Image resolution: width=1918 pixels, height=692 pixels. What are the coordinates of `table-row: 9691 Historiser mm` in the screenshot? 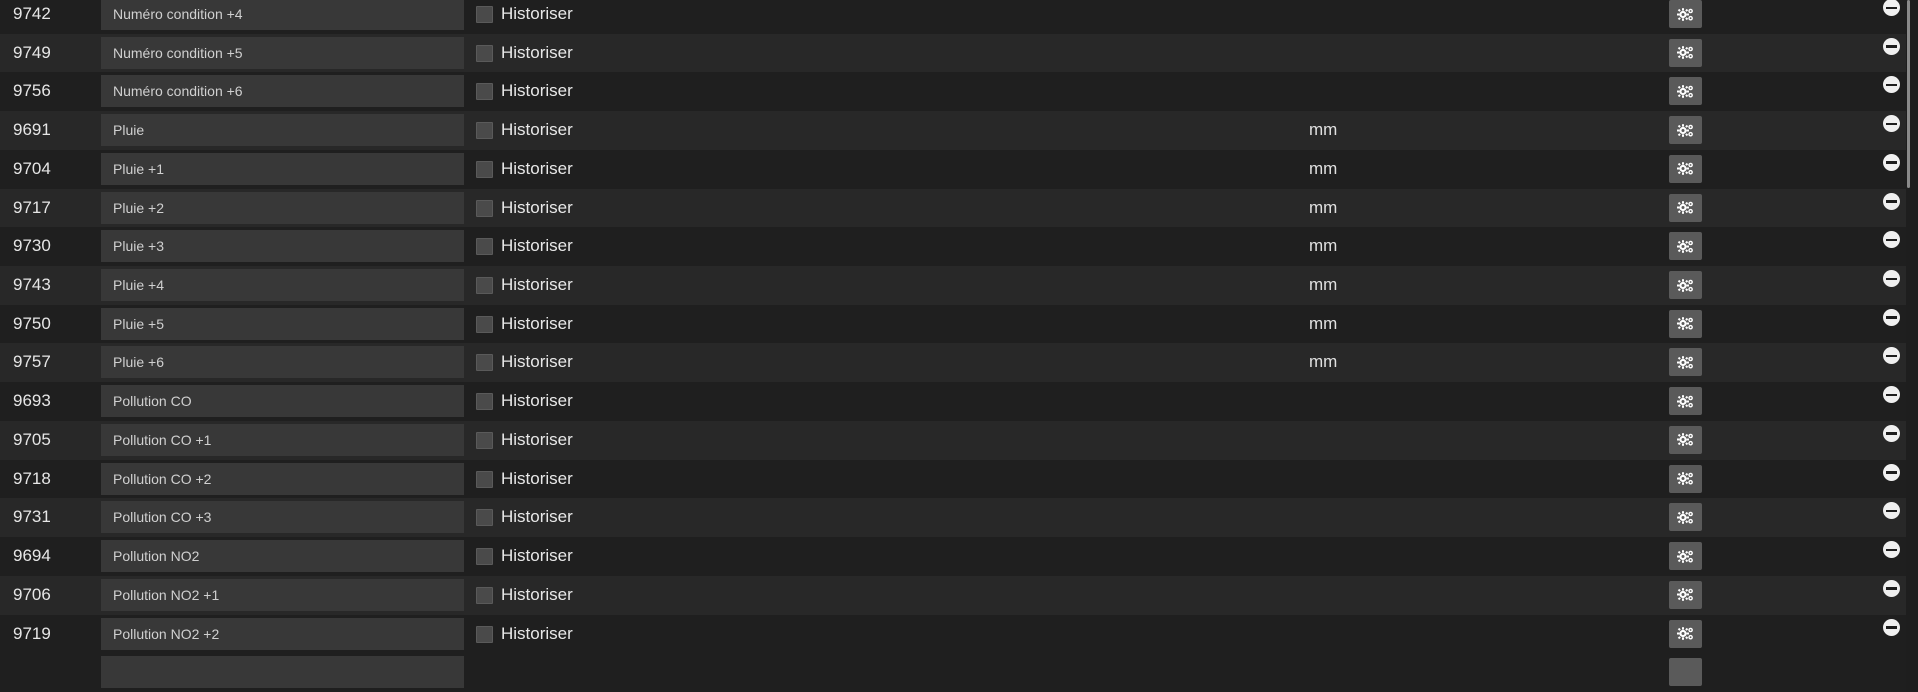 It's located at (953, 130).